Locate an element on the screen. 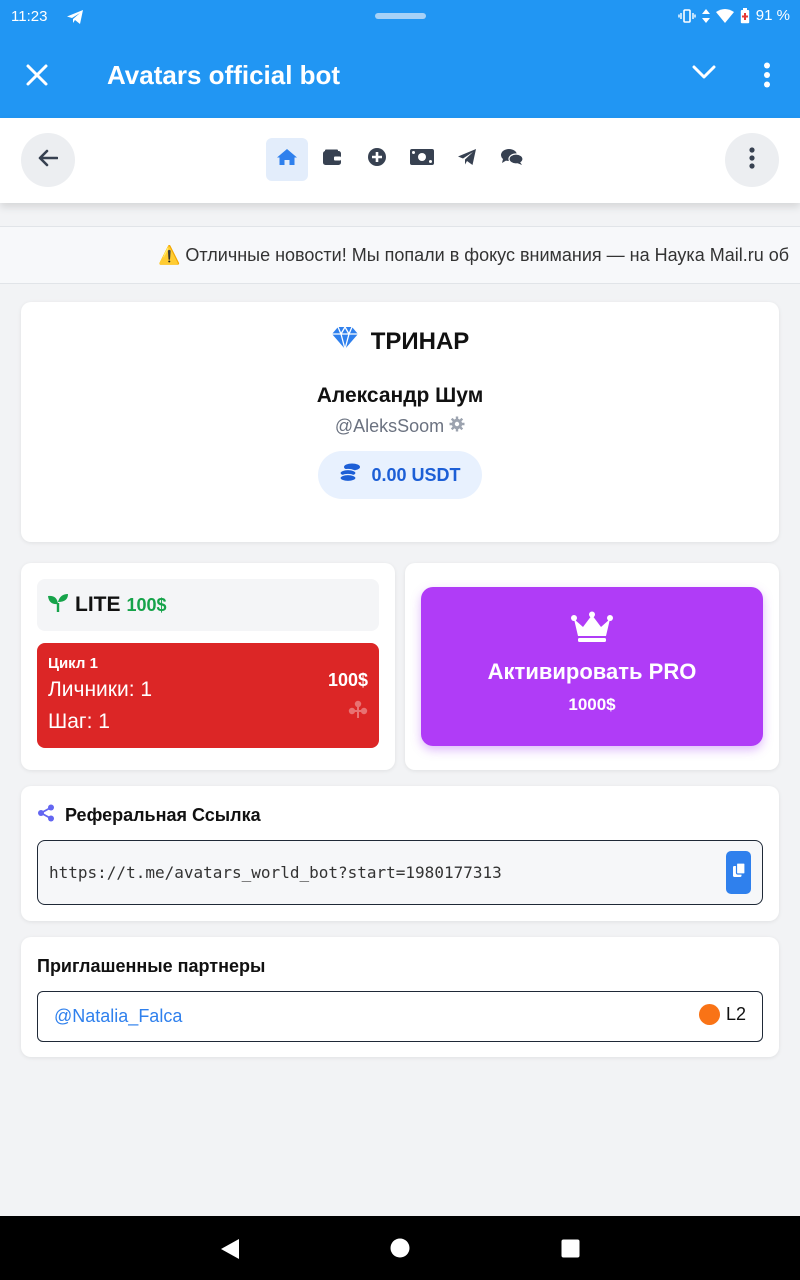 The height and width of the screenshot is (1280, 800). balance-amount: 0.00 USDT is located at coordinates (416, 474).